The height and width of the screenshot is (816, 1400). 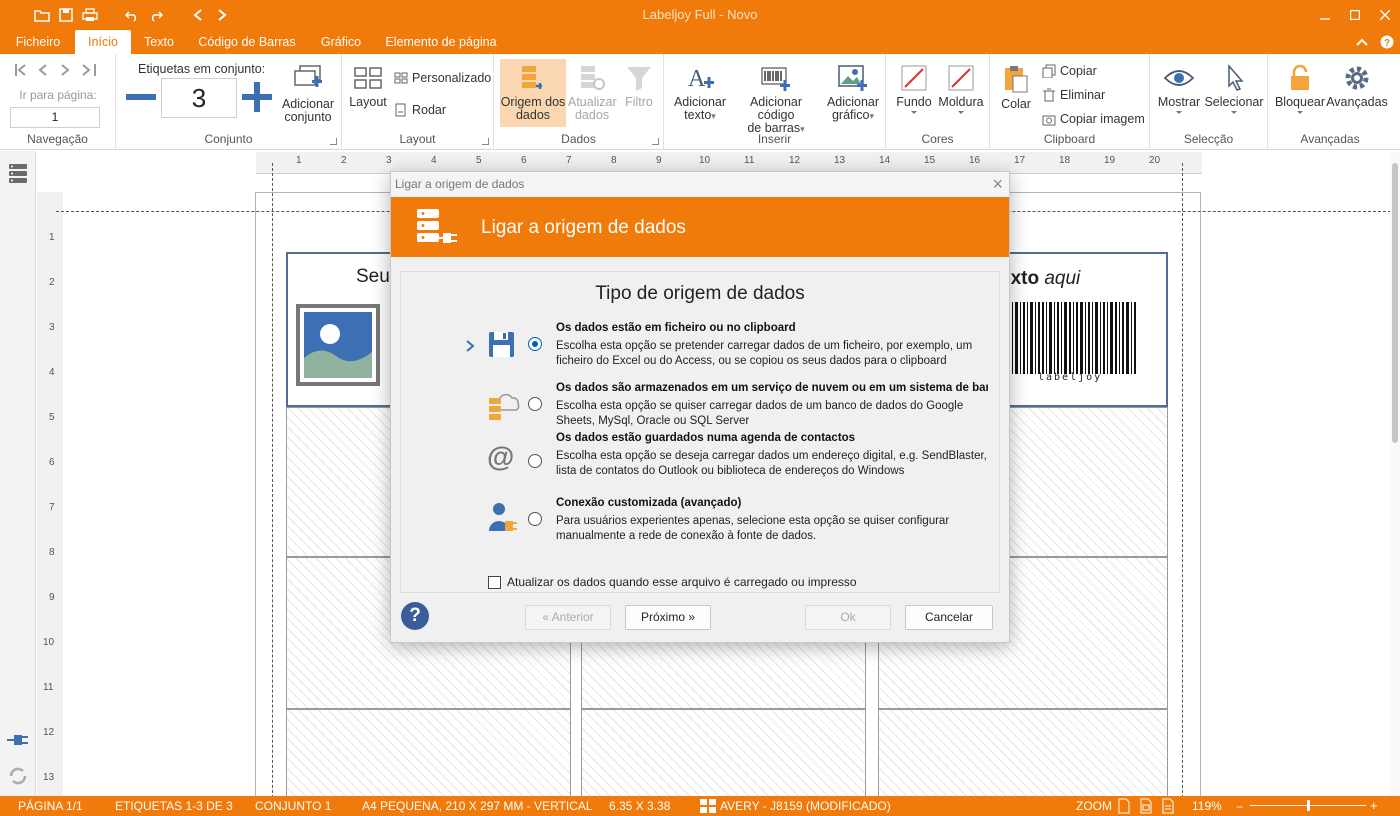 I want to click on mostrar-button: Mostrar, so click(x=1179, y=89).